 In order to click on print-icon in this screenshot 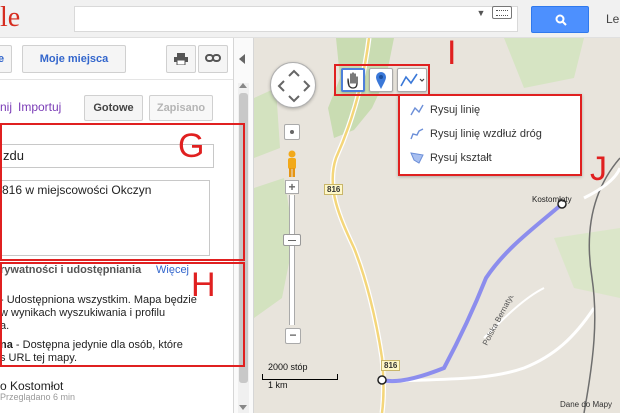, I will do `click(181, 59)`.